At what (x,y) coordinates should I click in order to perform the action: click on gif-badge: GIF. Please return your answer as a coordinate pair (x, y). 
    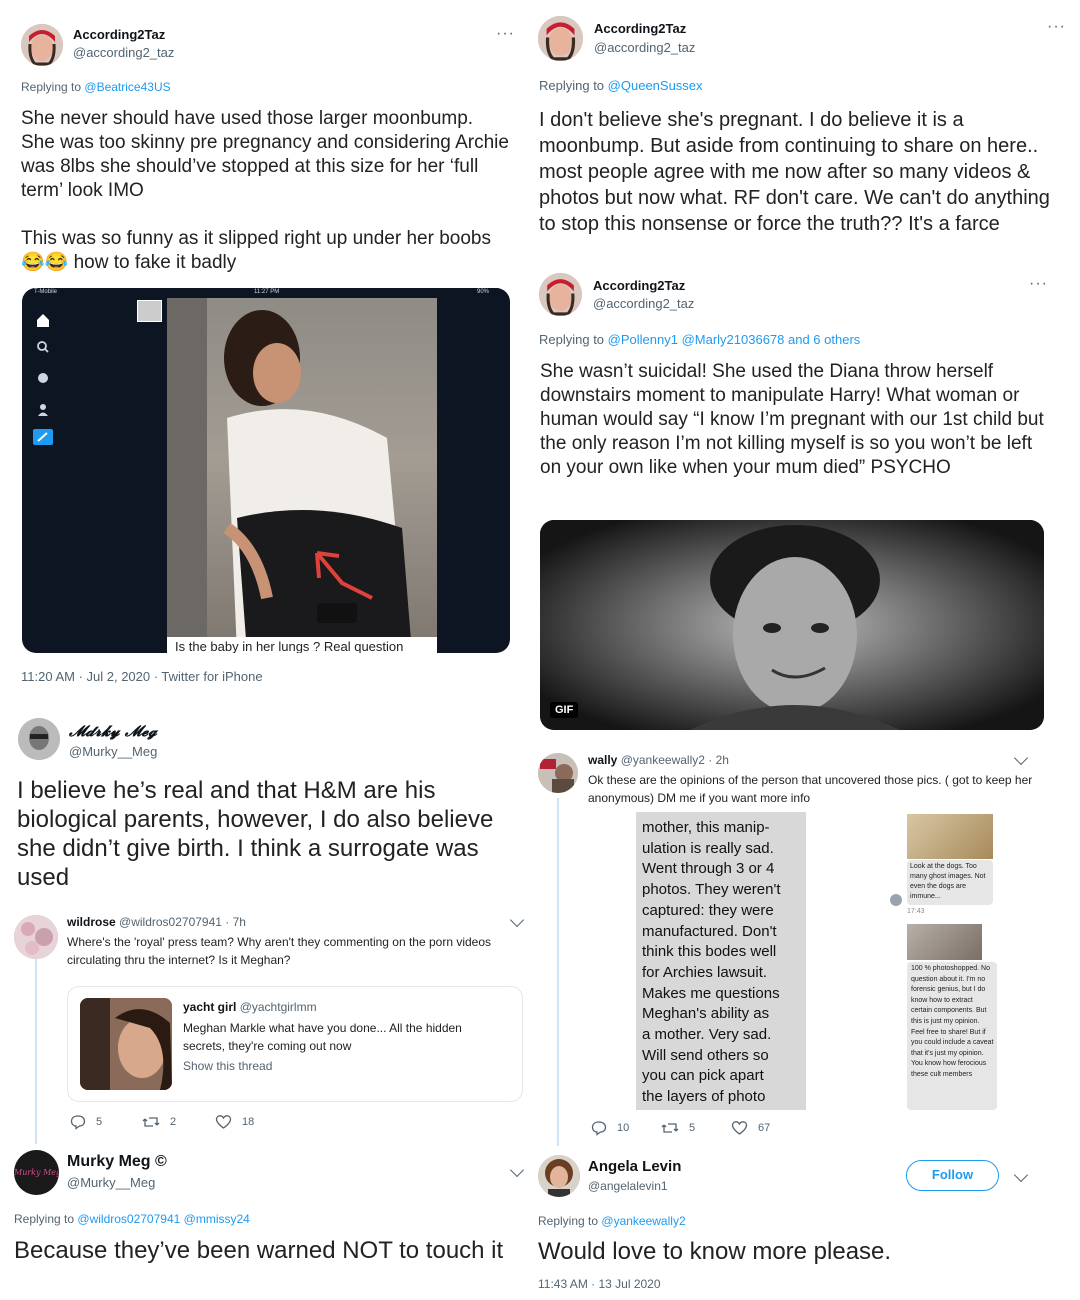
    Looking at the image, I should click on (564, 710).